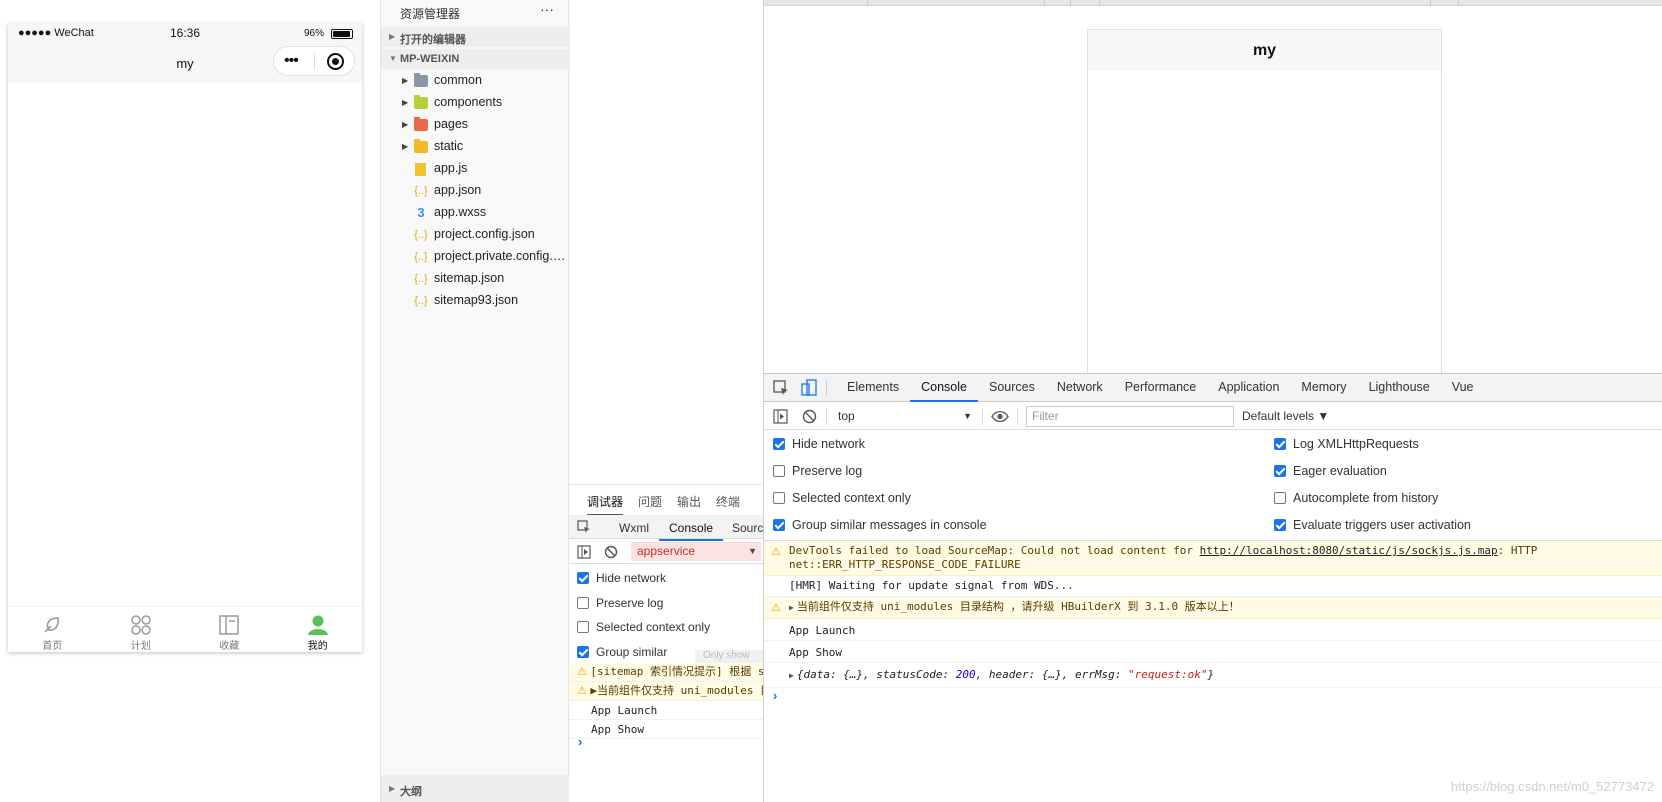 The image size is (1662, 802). Describe the element at coordinates (689, 501) in the screenshot. I see `tab-output: 输出` at that location.